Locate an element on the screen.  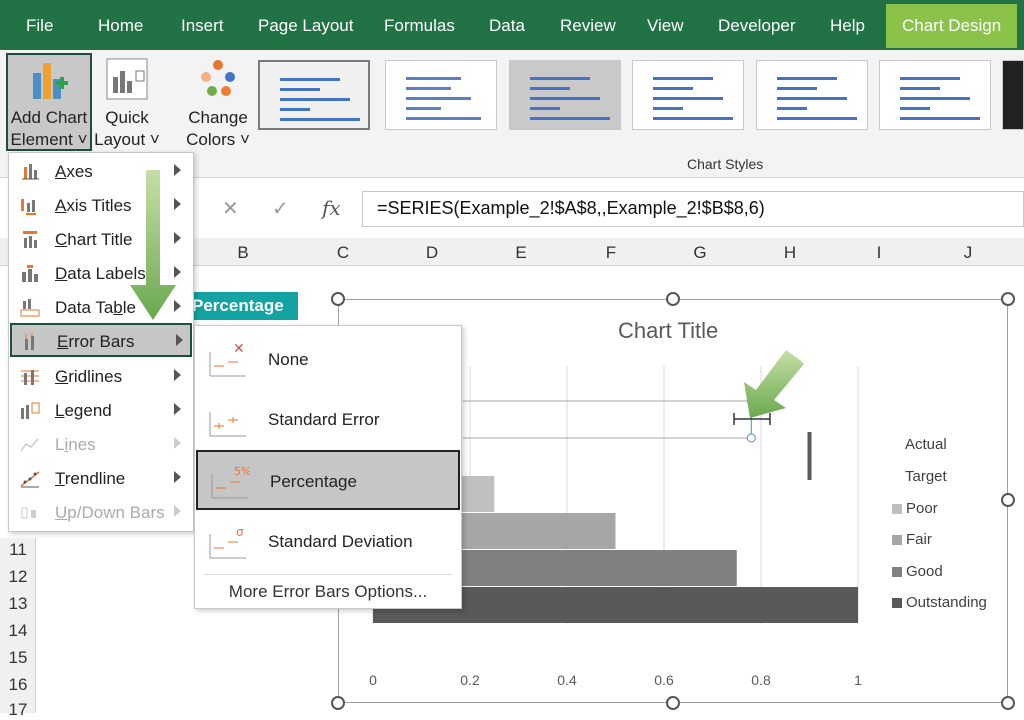
menu-item-label: Error Bars is located at coordinates (96, 341).